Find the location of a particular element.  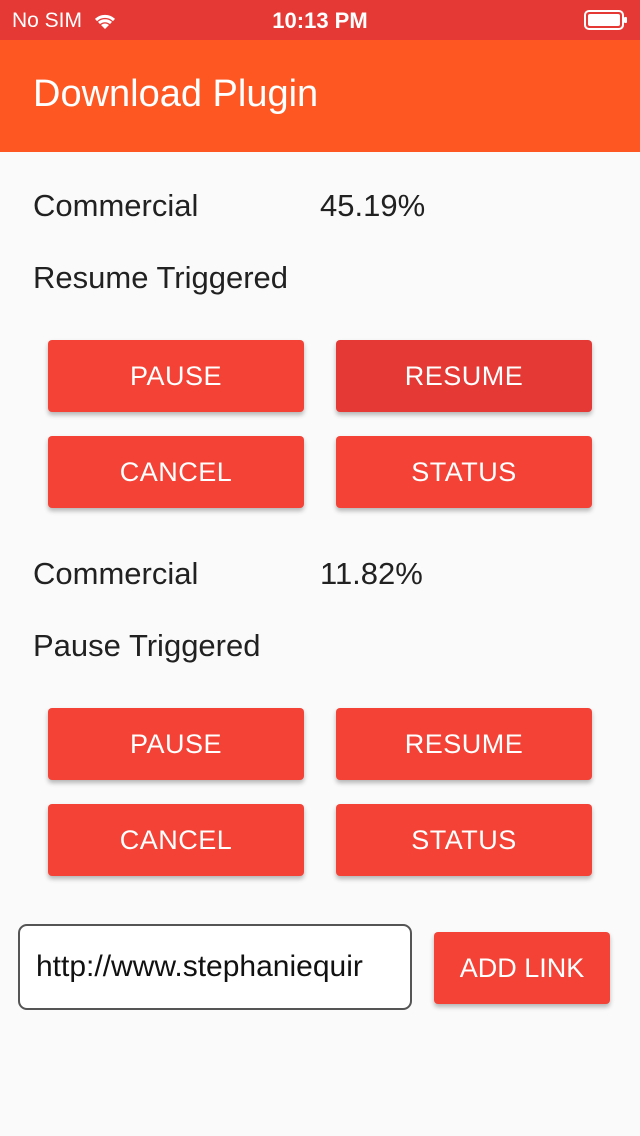

download-1-resume-button: RESUME is located at coordinates (464, 376).